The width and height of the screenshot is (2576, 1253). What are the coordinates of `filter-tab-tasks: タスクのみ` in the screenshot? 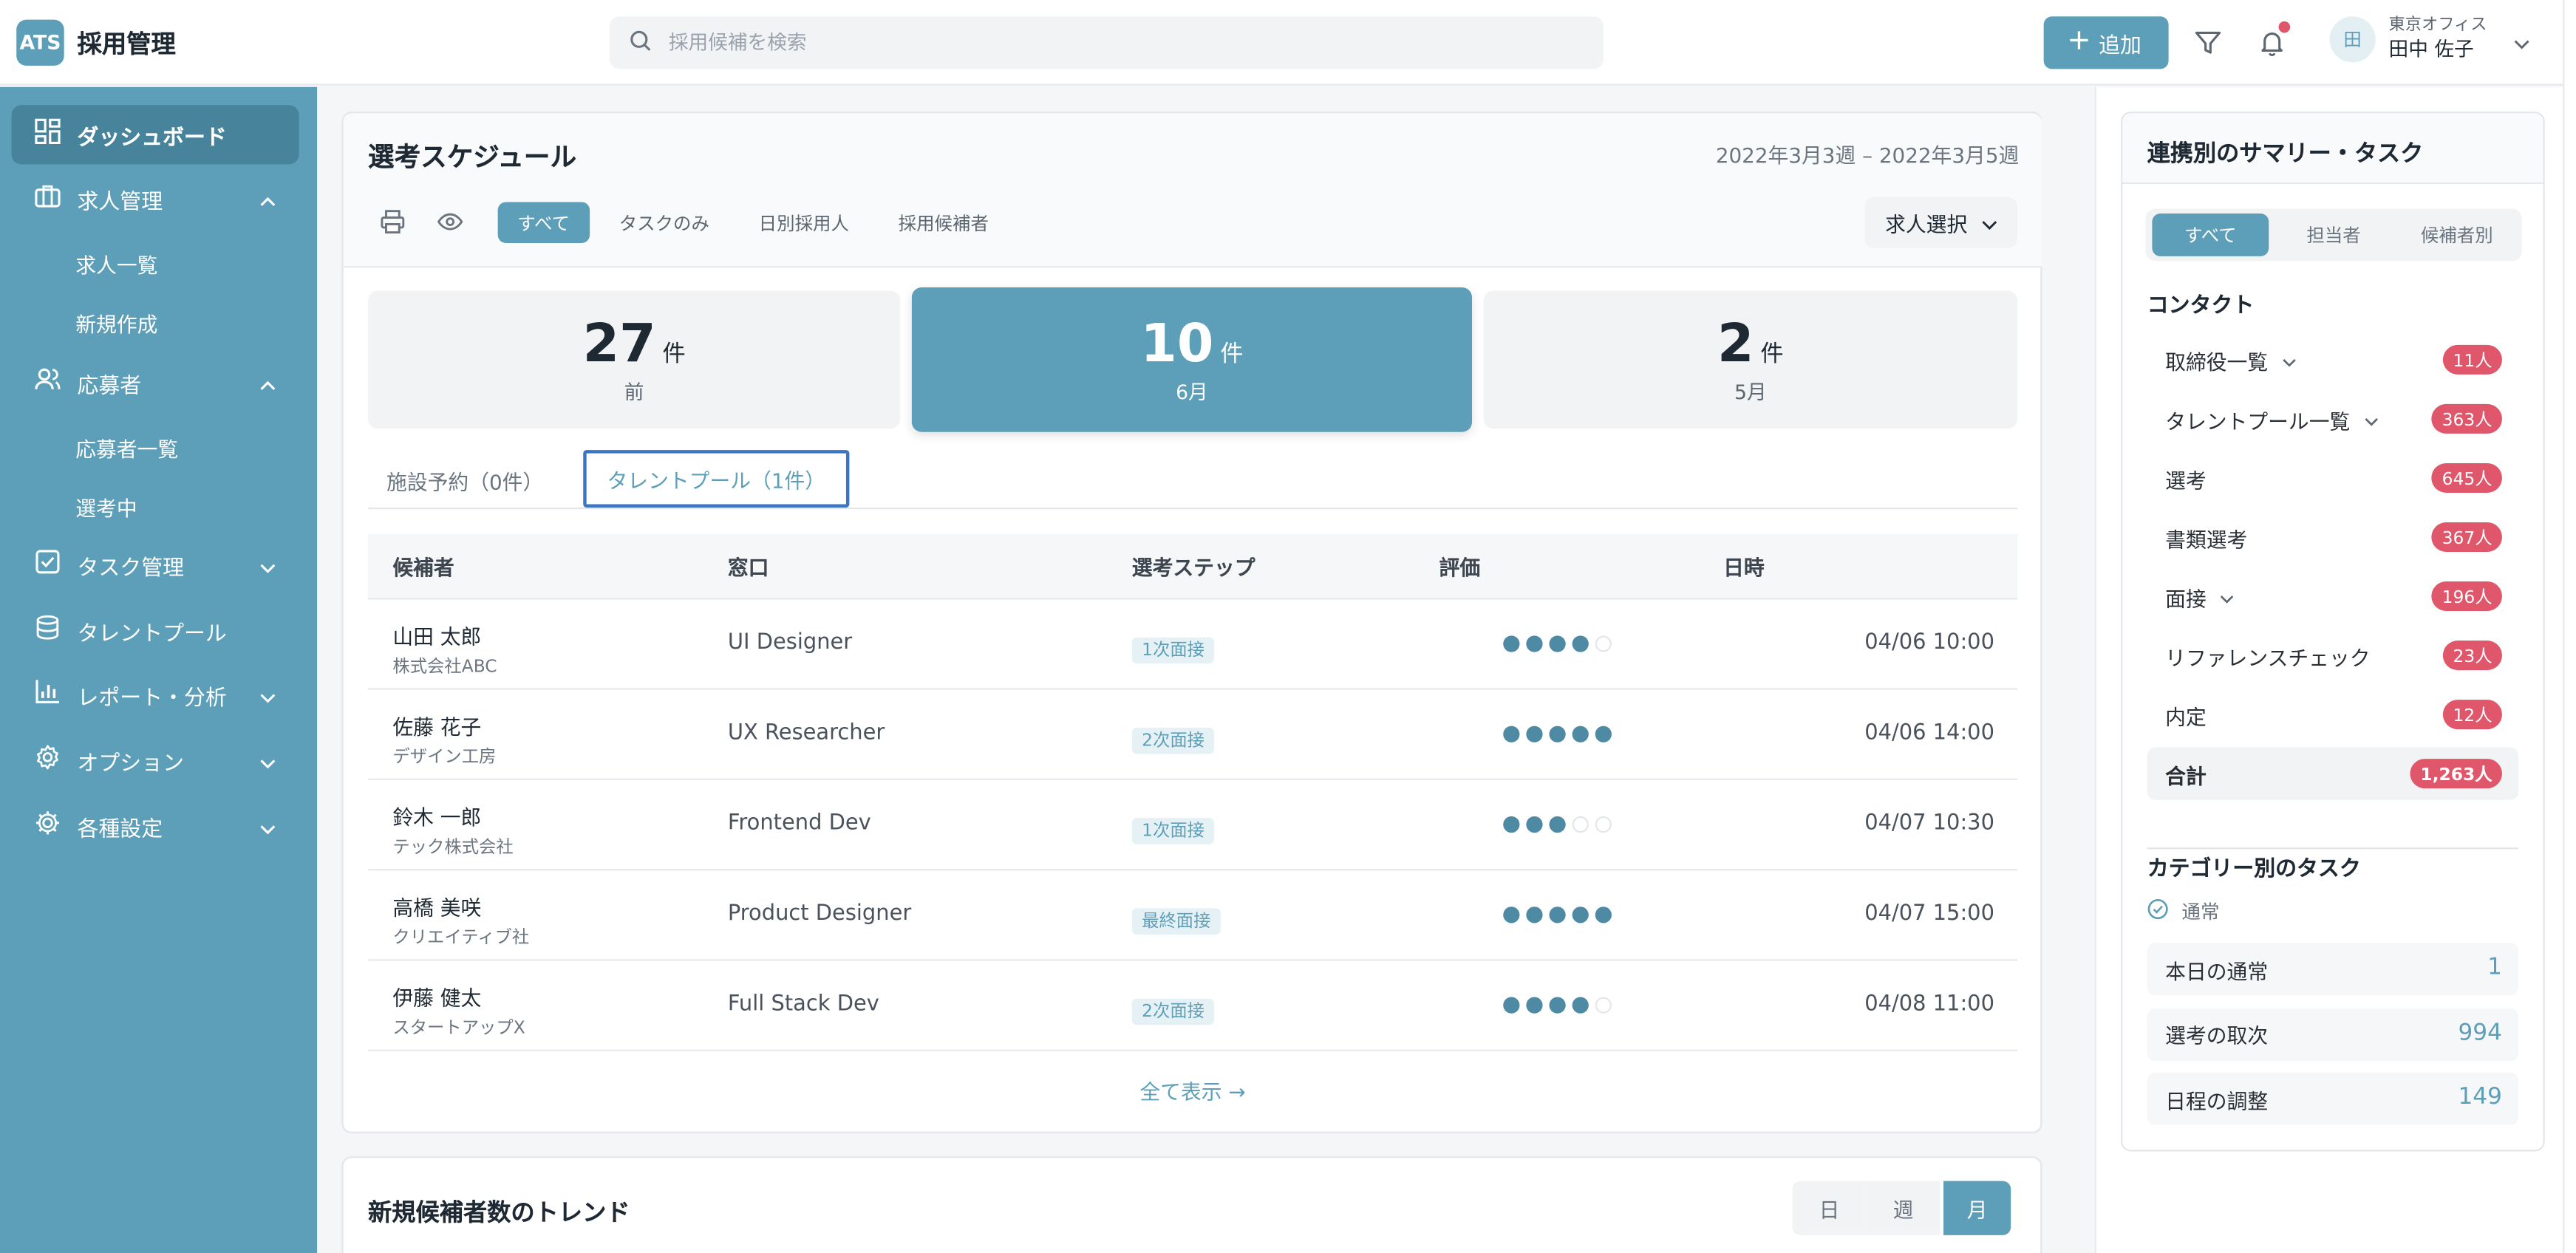 It's located at (664, 222).